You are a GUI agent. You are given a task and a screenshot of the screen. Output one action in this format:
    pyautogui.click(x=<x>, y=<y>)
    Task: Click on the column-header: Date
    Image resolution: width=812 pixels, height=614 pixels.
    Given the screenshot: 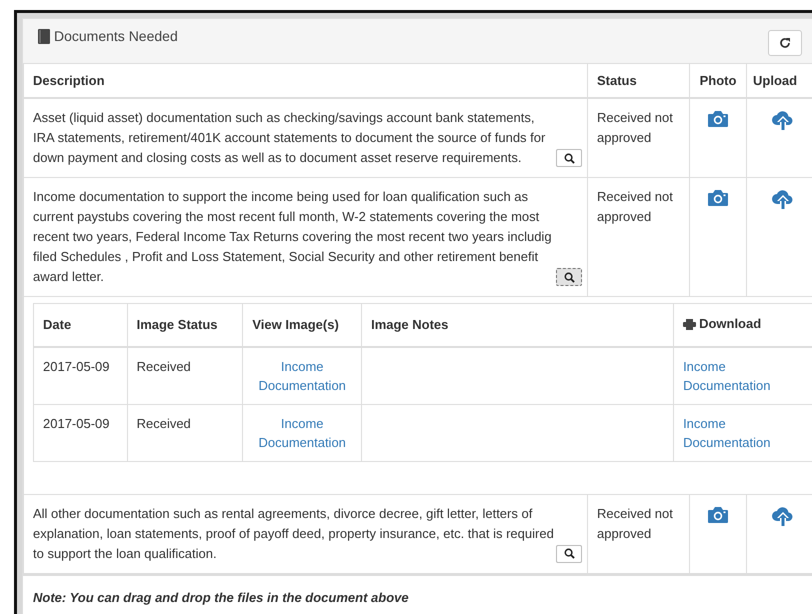 What is the action you would take?
    pyautogui.click(x=57, y=324)
    